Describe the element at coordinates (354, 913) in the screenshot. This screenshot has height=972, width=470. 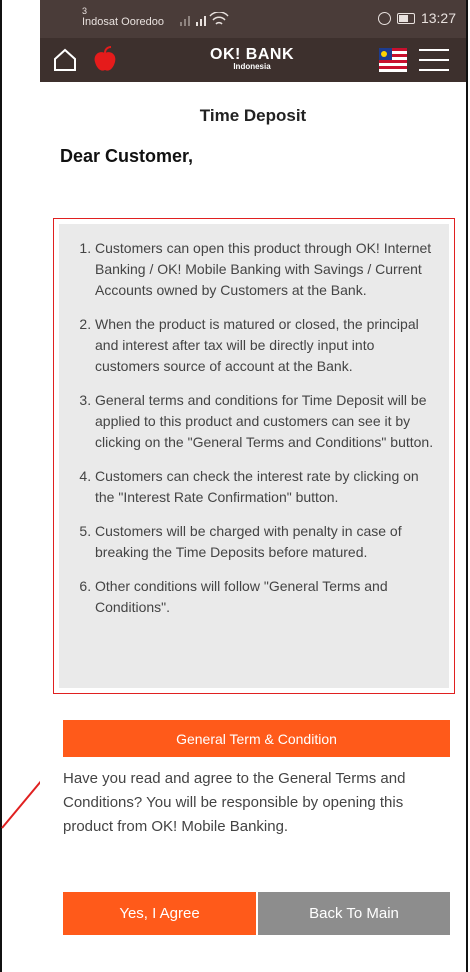
I see `back-to-main-button: Back To Main` at that location.